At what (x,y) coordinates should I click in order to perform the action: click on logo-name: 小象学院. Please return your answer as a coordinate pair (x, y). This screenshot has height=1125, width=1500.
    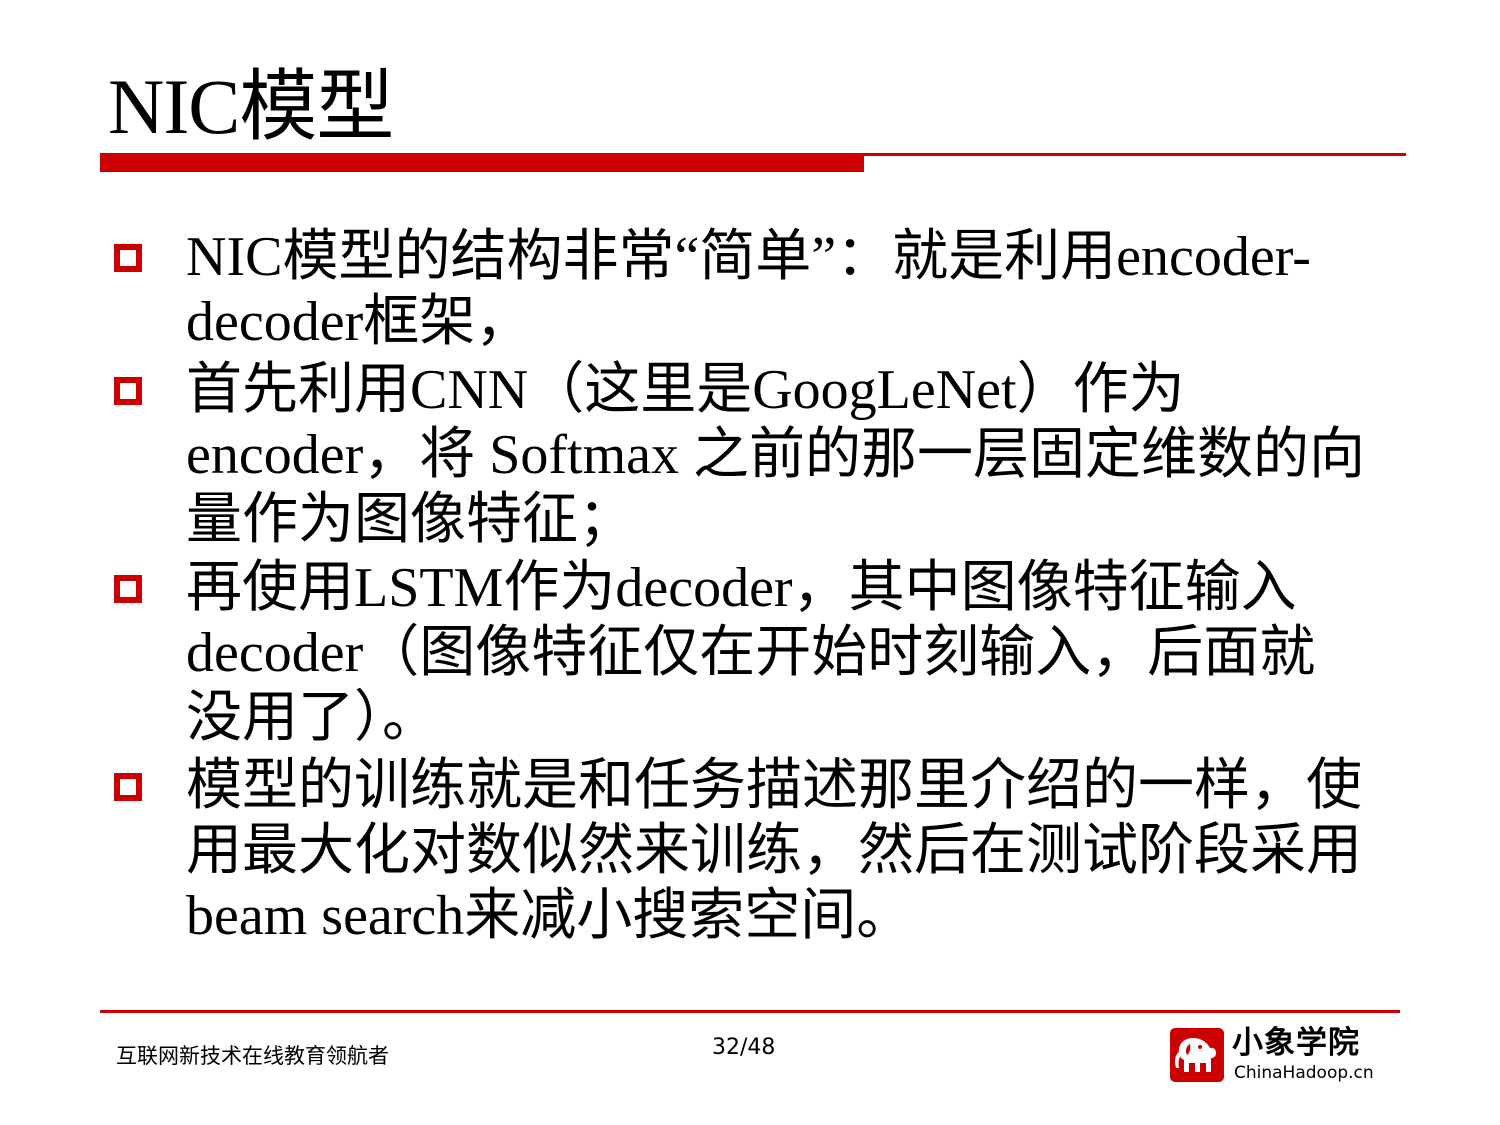
    Looking at the image, I should click on (1296, 1043).